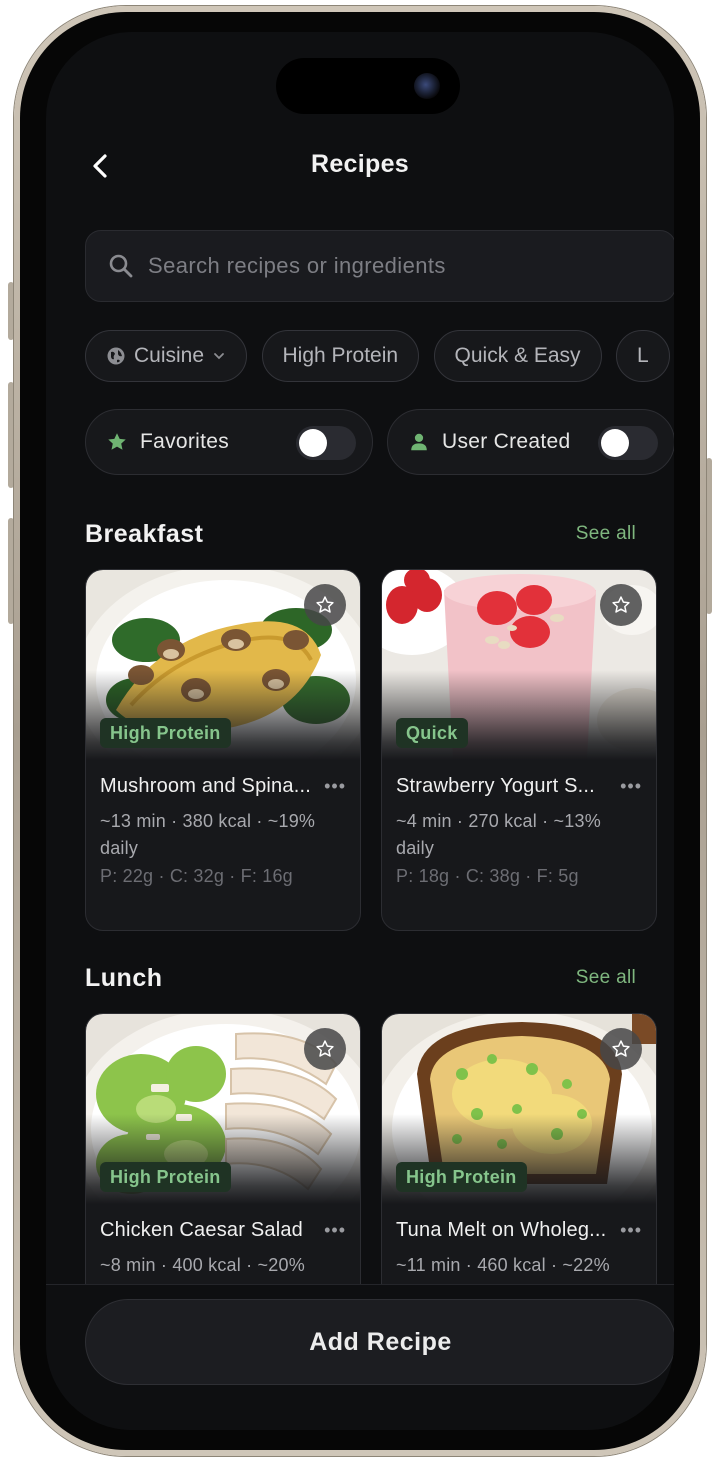  What do you see at coordinates (169, 355) in the screenshot?
I see `chip-label: Cuisine` at bounding box center [169, 355].